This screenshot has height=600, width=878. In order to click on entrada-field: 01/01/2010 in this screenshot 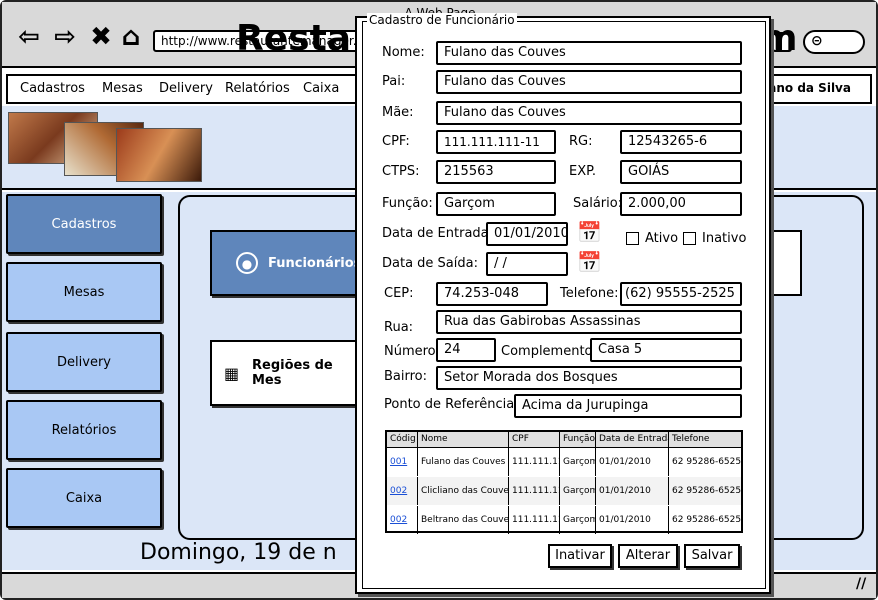, I will do `click(527, 234)`.